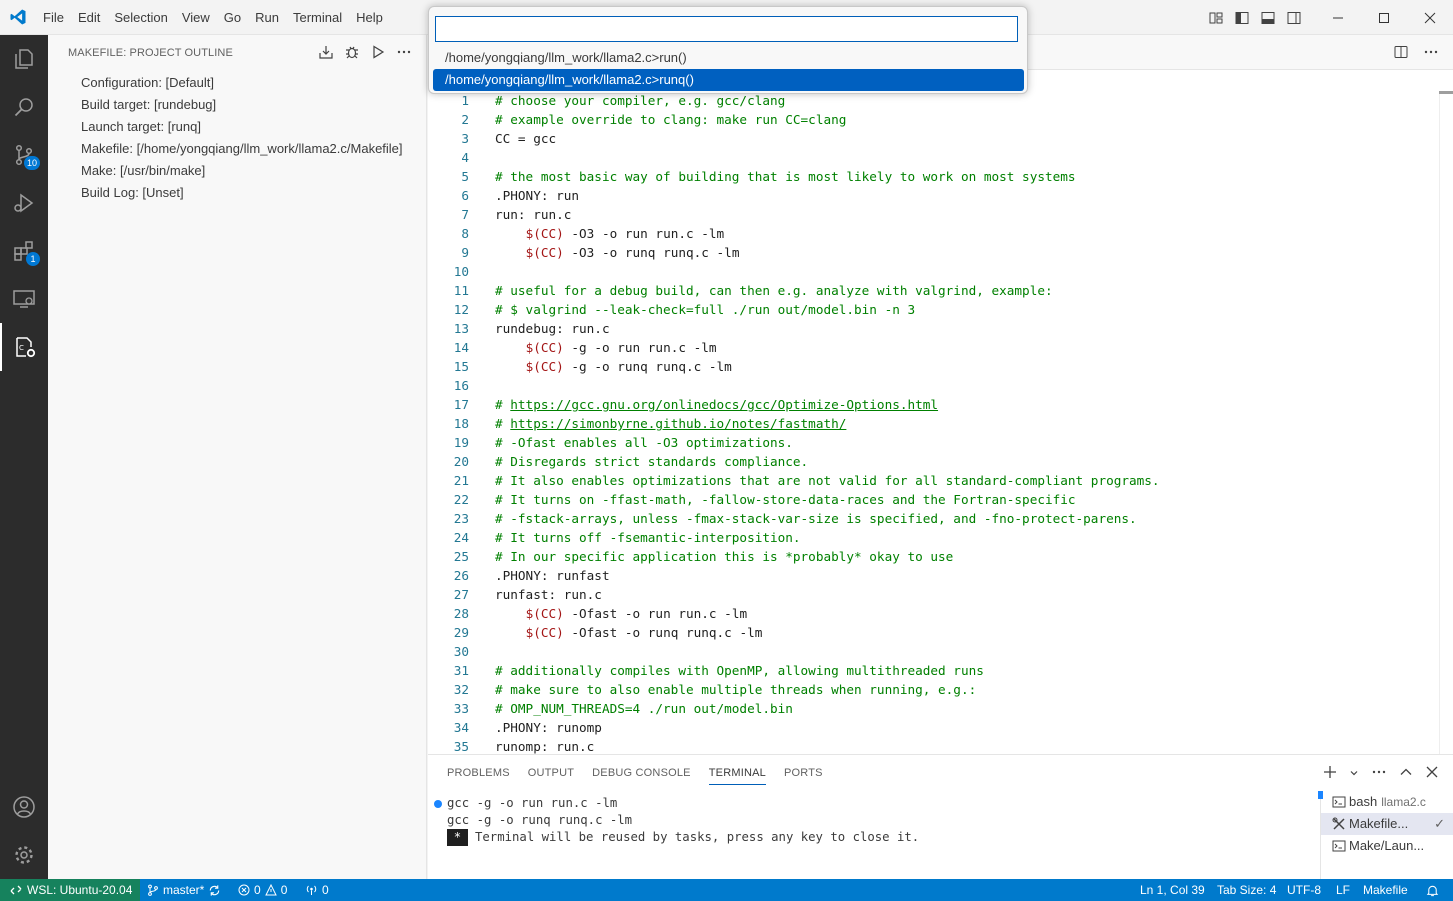 The width and height of the screenshot is (1453, 901). What do you see at coordinates (24, 251) in the screenshot?
I see `extensions-icon: 1` at bounding box center [24, 251].